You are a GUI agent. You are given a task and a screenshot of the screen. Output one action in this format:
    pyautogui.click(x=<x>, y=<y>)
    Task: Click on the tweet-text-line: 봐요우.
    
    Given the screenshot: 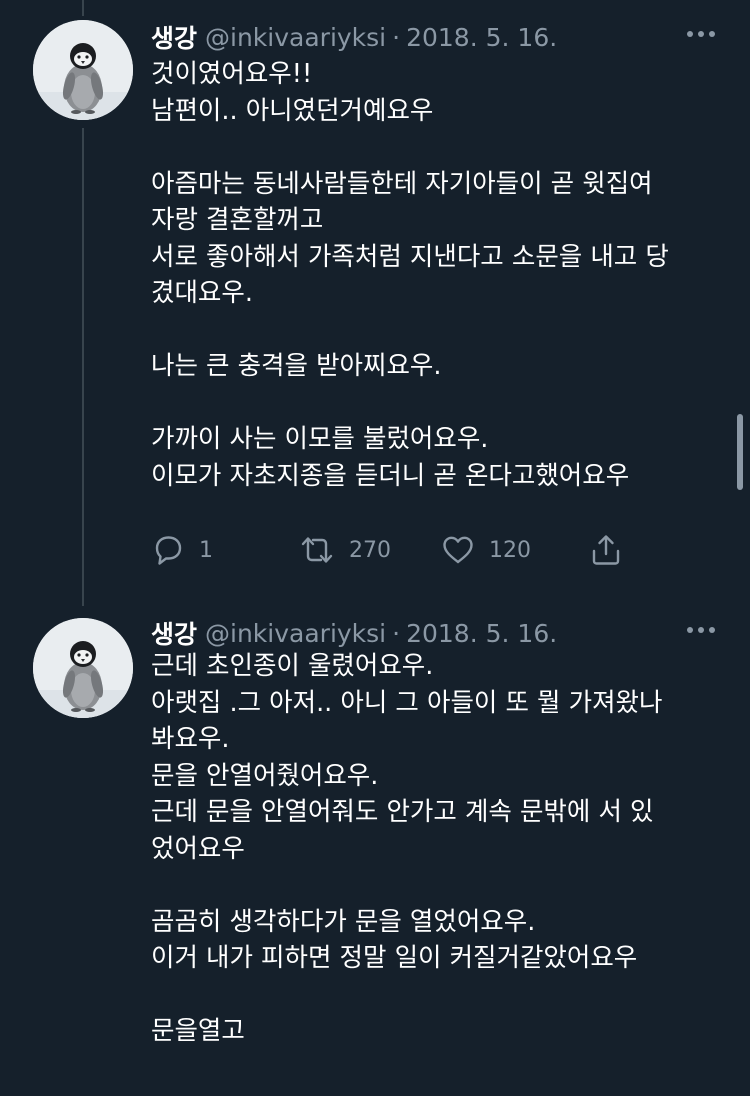 What is the action you would take?
    pyautogui.click(x=190, y=739)
    